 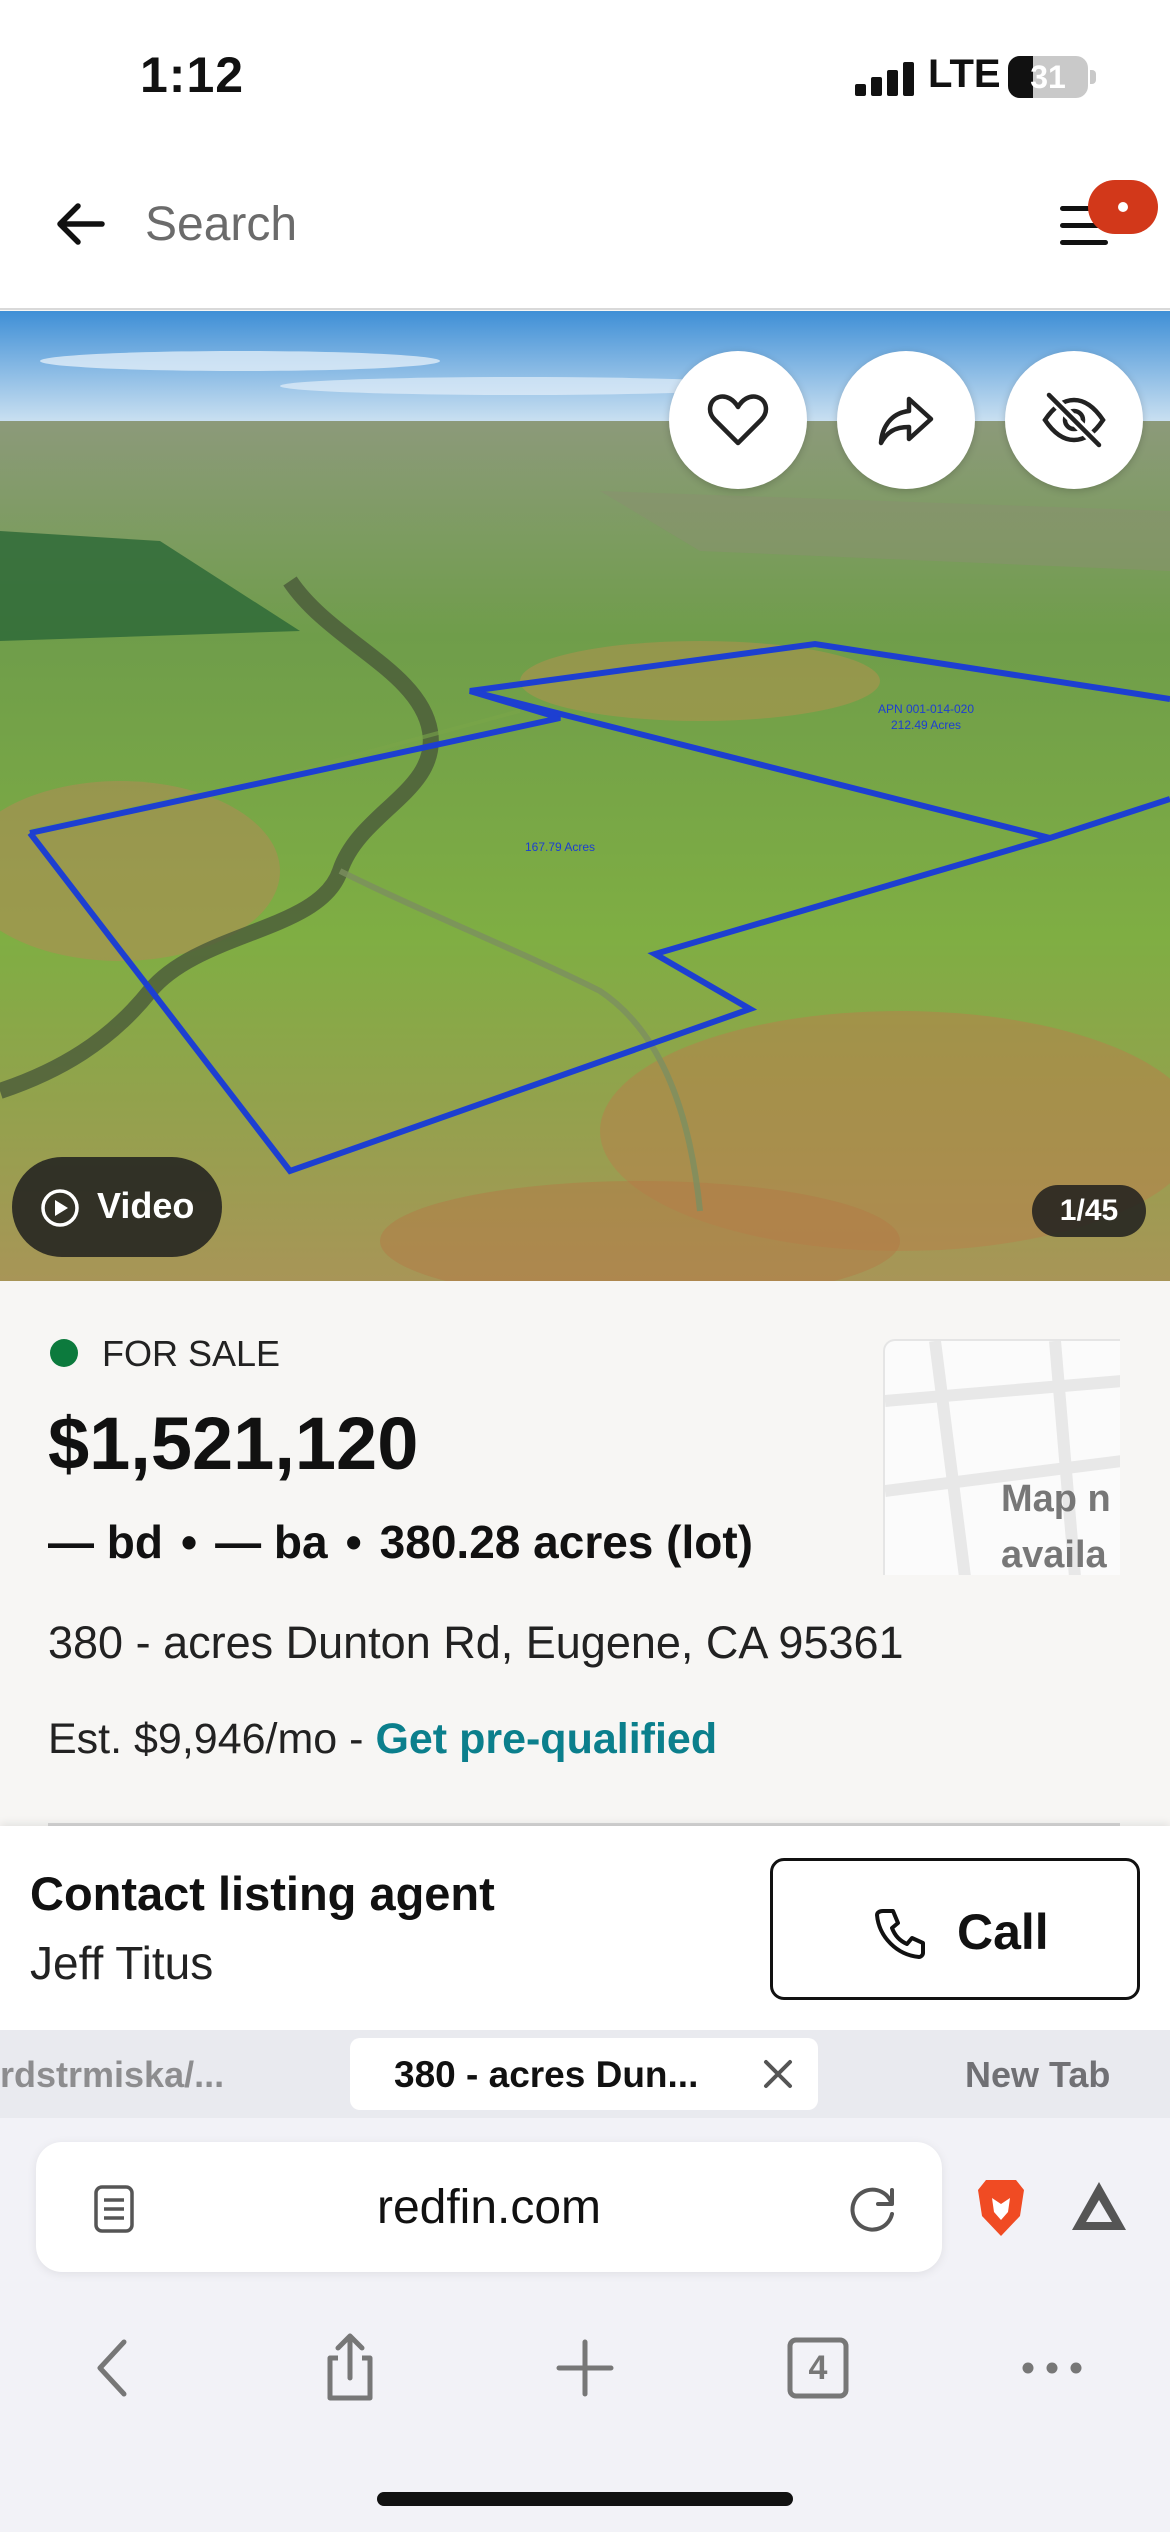 I want to click on contact-title: Contact listing agent, so click(x=262, y=1893).